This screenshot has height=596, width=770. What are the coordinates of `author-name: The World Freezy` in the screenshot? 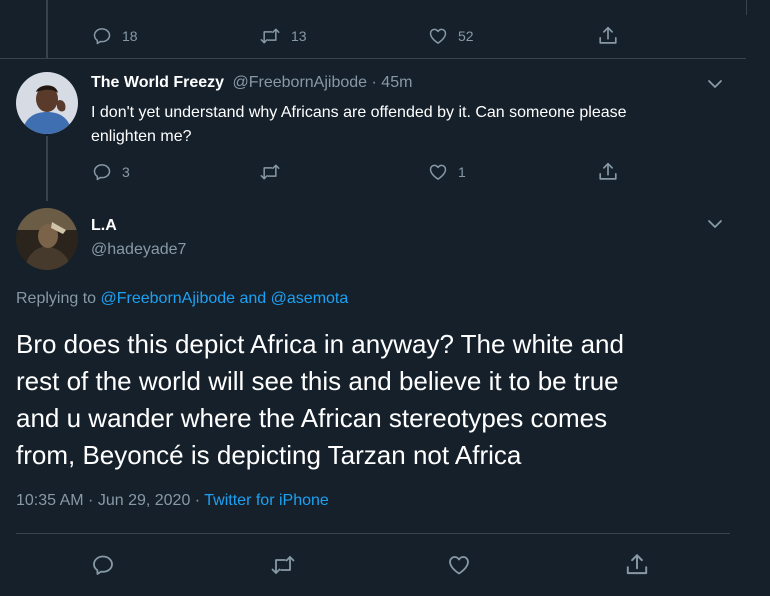 It's located at (157, 82).